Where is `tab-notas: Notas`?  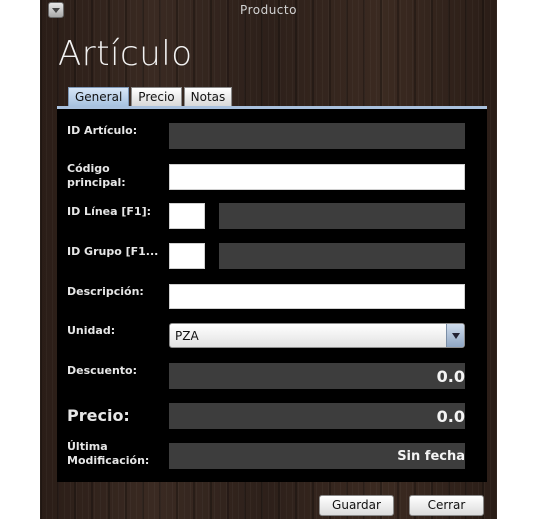 tab-notas: Notas is located at coordinates (208, 96).